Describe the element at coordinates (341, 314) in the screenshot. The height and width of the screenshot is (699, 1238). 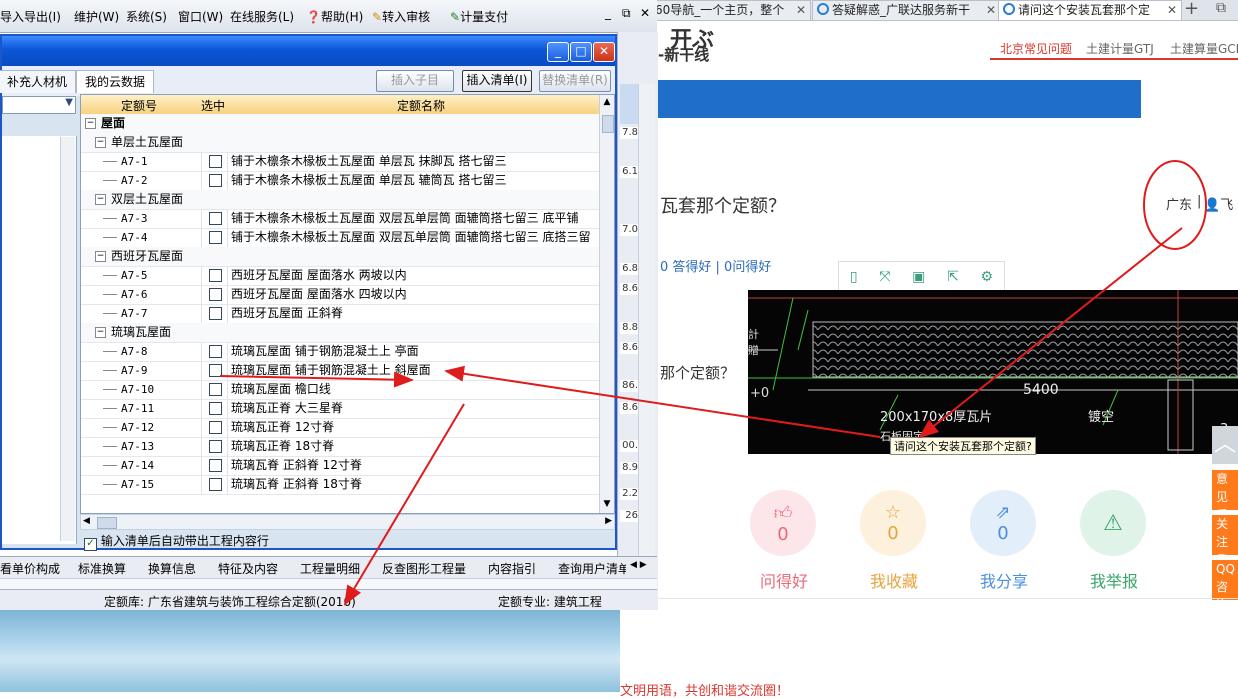
I see `quota-row: A7-7 西班牙瓦屋面 正斜脊` at that location.